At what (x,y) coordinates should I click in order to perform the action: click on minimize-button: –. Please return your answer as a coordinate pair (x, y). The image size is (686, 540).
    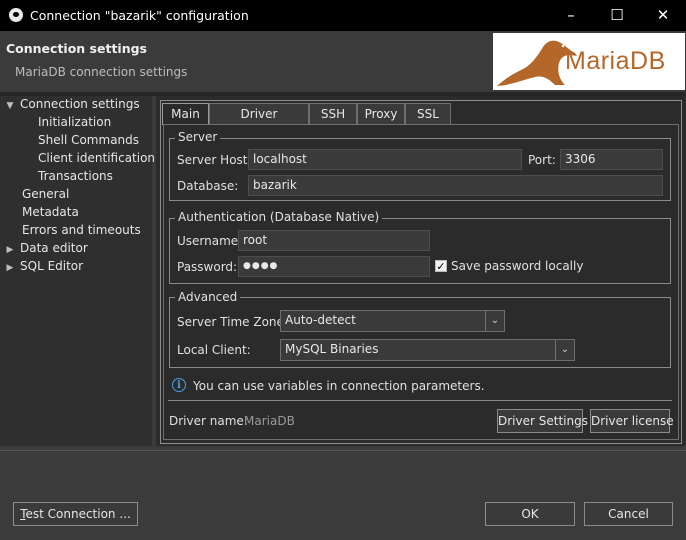
    Looking at the image, I should click on (571, 15).